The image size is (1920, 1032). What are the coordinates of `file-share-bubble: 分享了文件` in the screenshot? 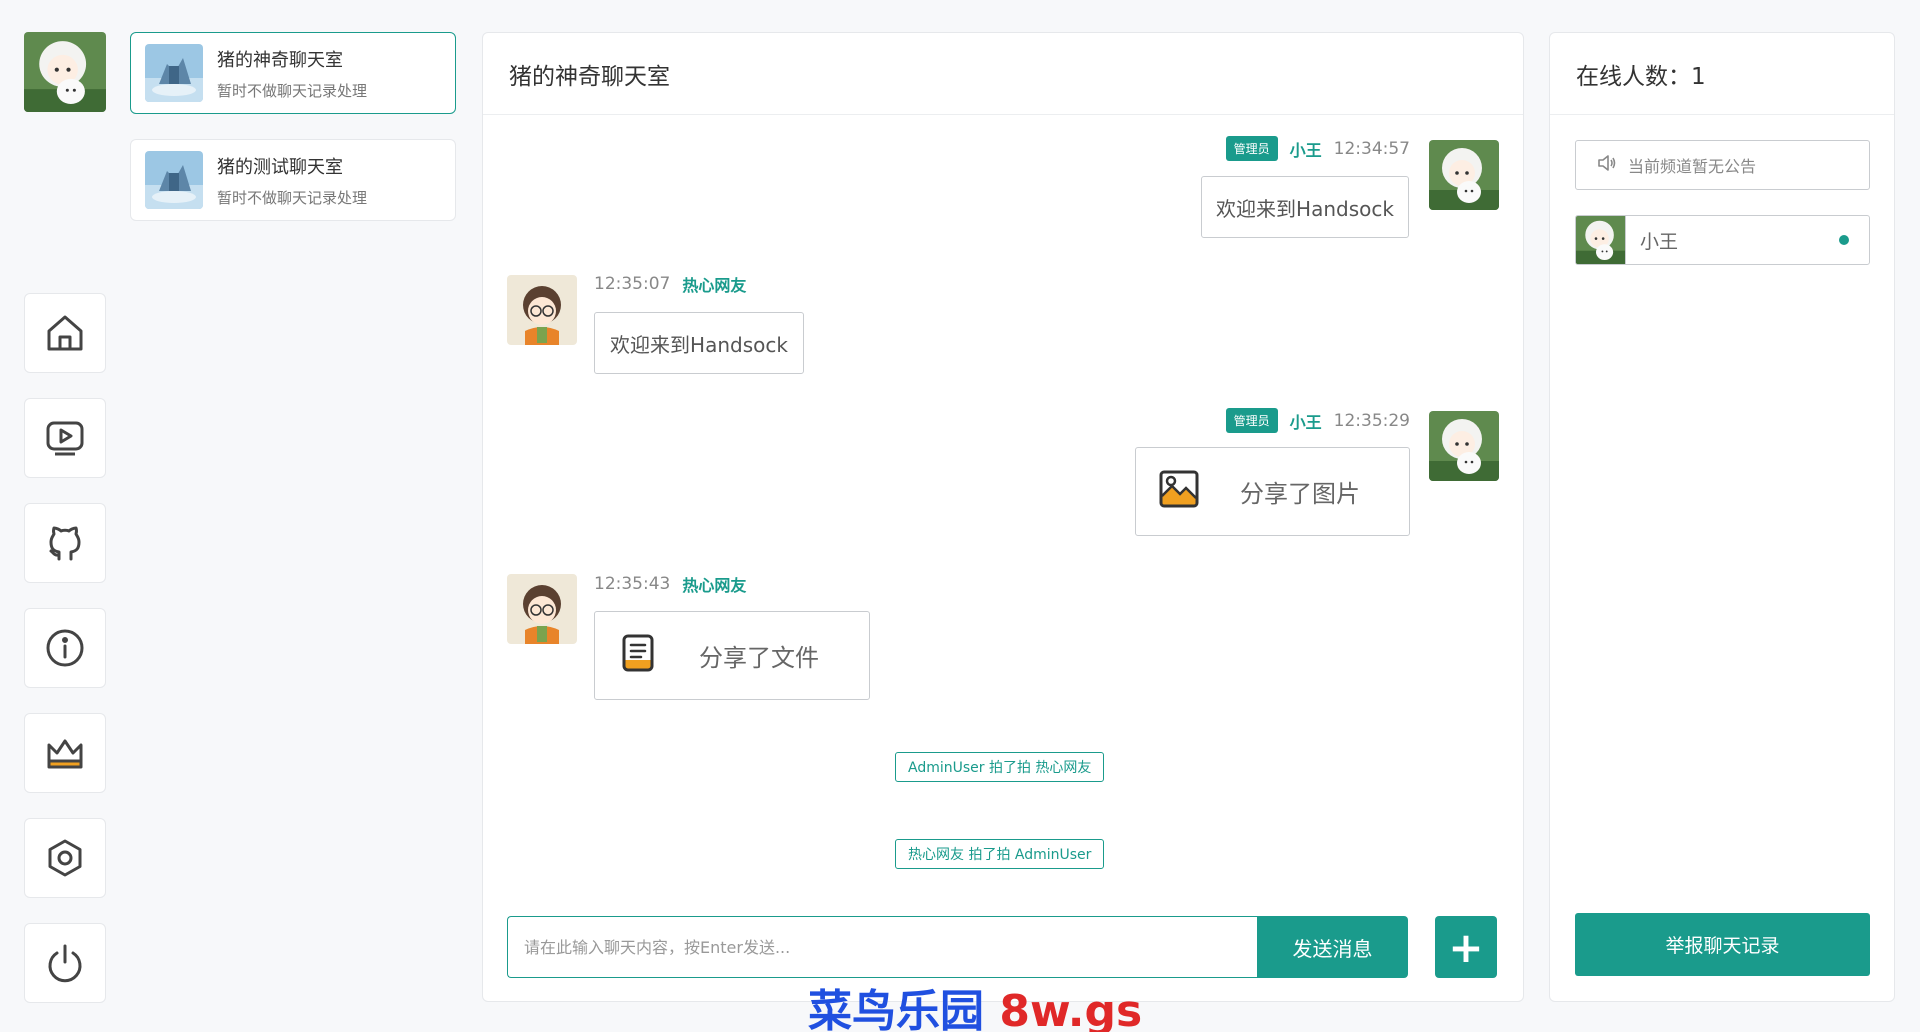 It's located at (732, 655).